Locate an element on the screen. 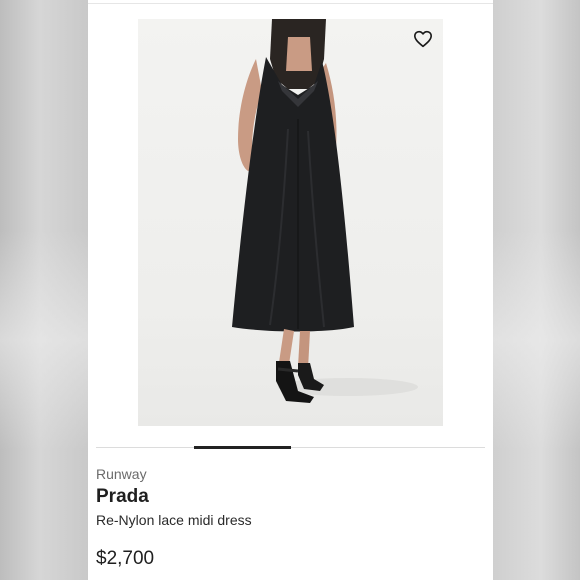 The image size is (580, 580). product-title: Re-Nylon lace midi dress is located at coordinates (174, 520).